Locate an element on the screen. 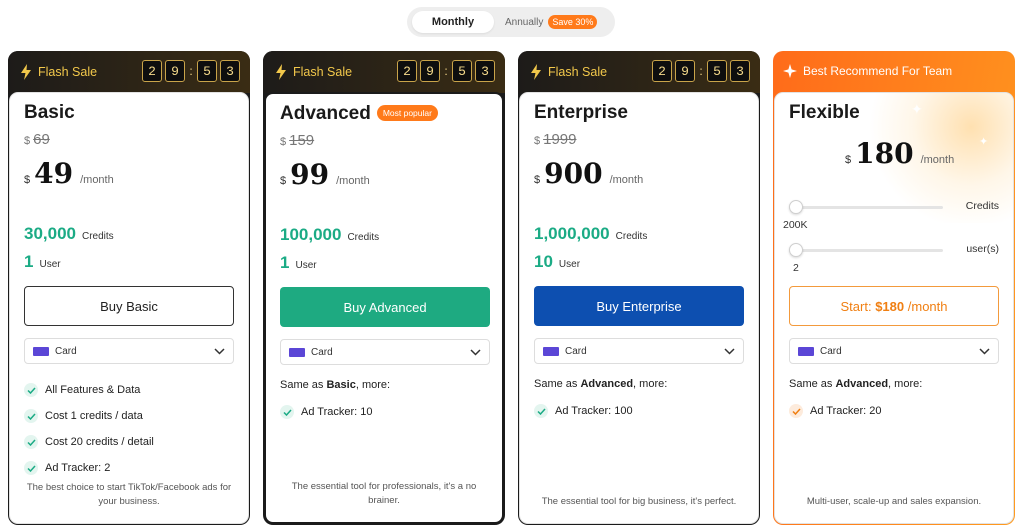 The height and width of the screenshot is (532, 1024). users-slider-value: 2 is located at coordinates (796, 268).